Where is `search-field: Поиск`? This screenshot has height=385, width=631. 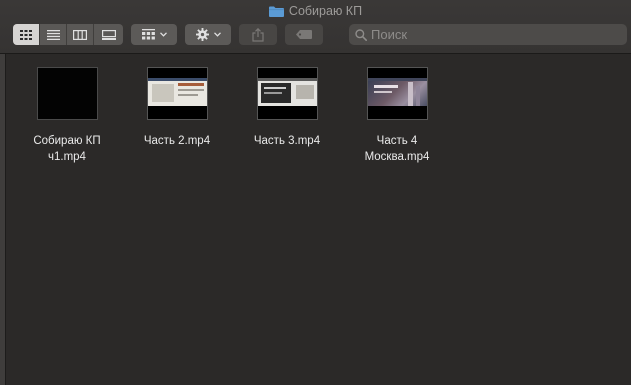
search-field: Поиск is located at coordinates (488, 34).